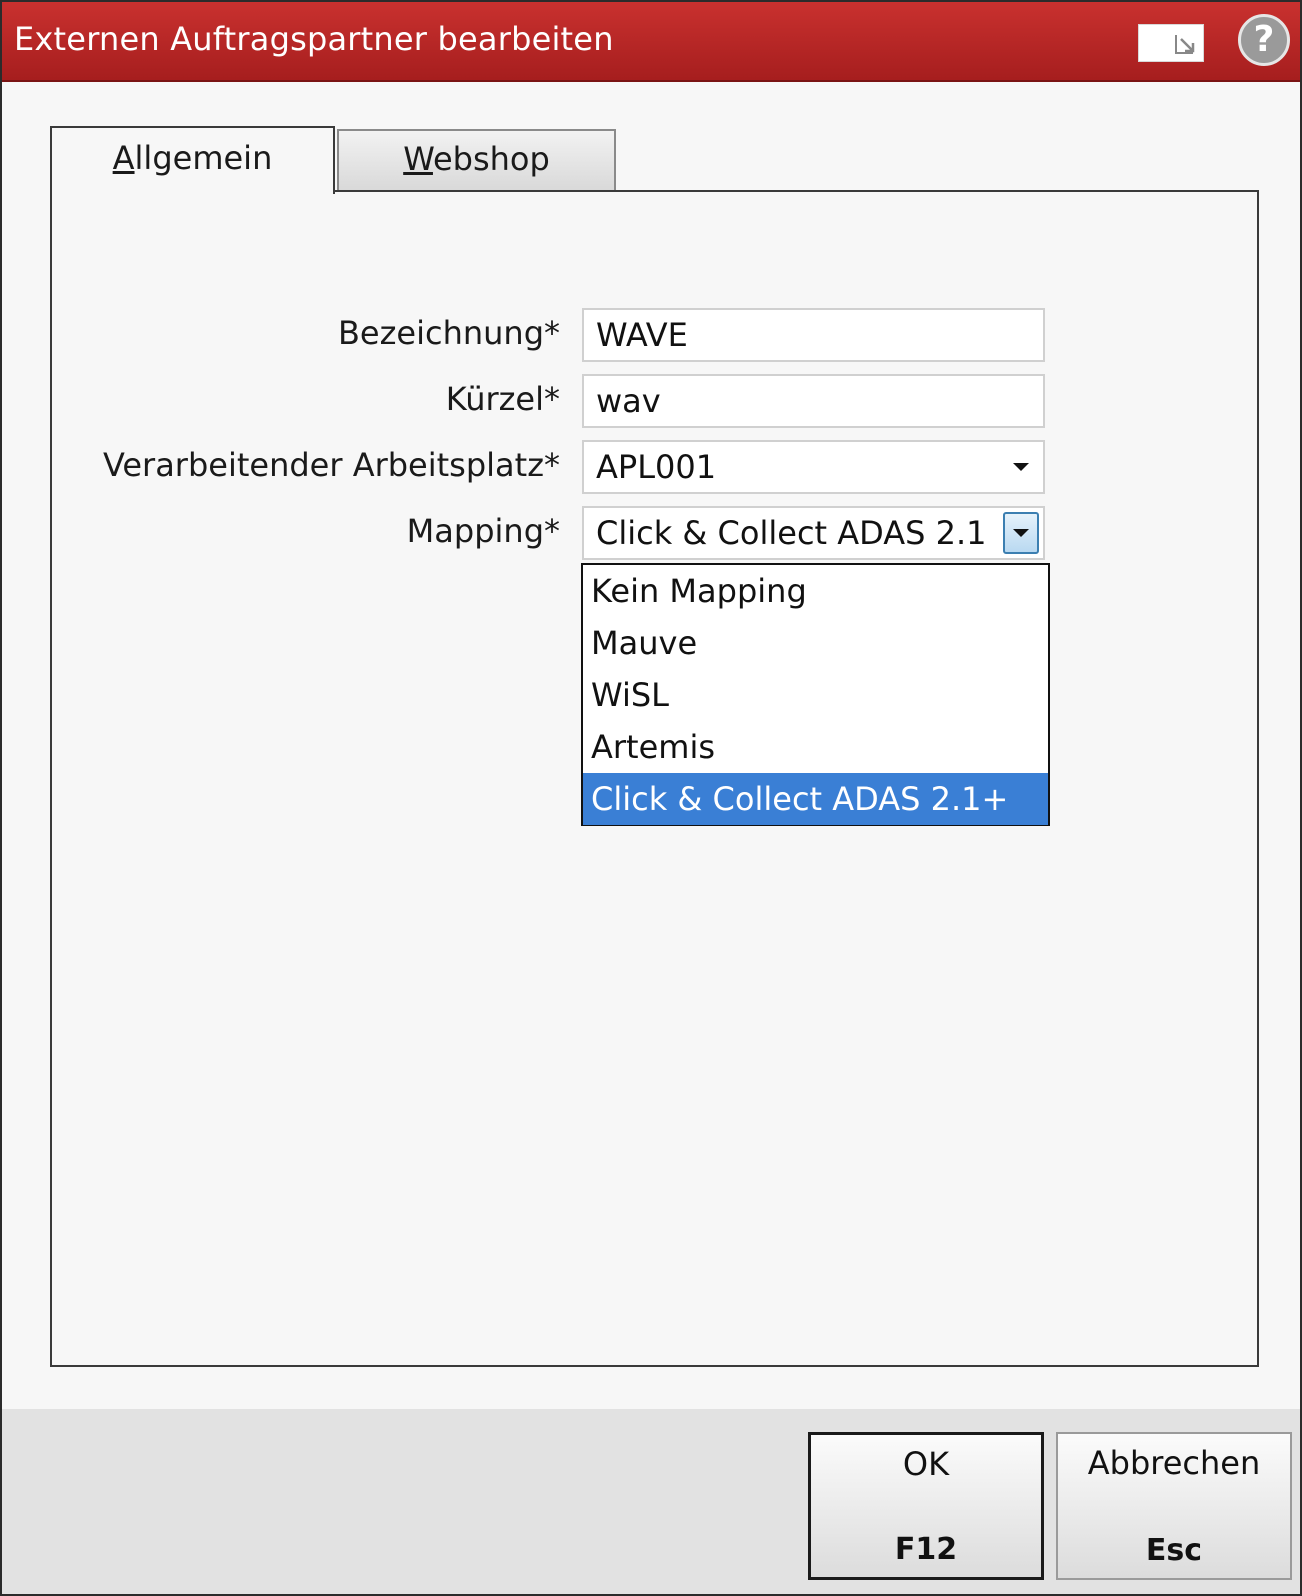 This screenshot has width=1302, height=1596. I want to click on mapping-option-wisl: WiSL, so click(815, 695).